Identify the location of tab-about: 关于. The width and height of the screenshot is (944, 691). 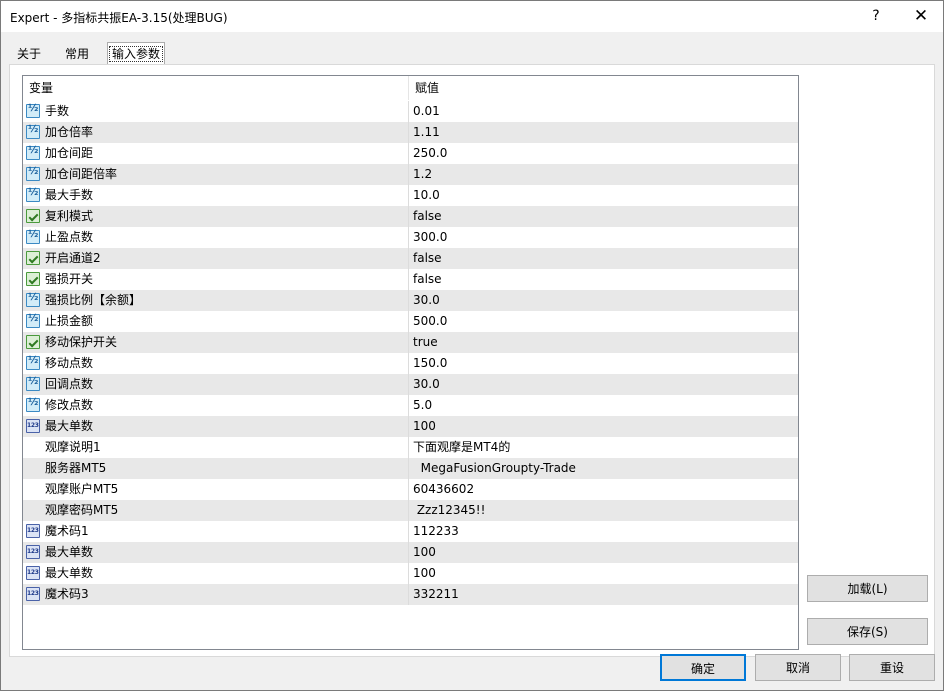
(29, 54).